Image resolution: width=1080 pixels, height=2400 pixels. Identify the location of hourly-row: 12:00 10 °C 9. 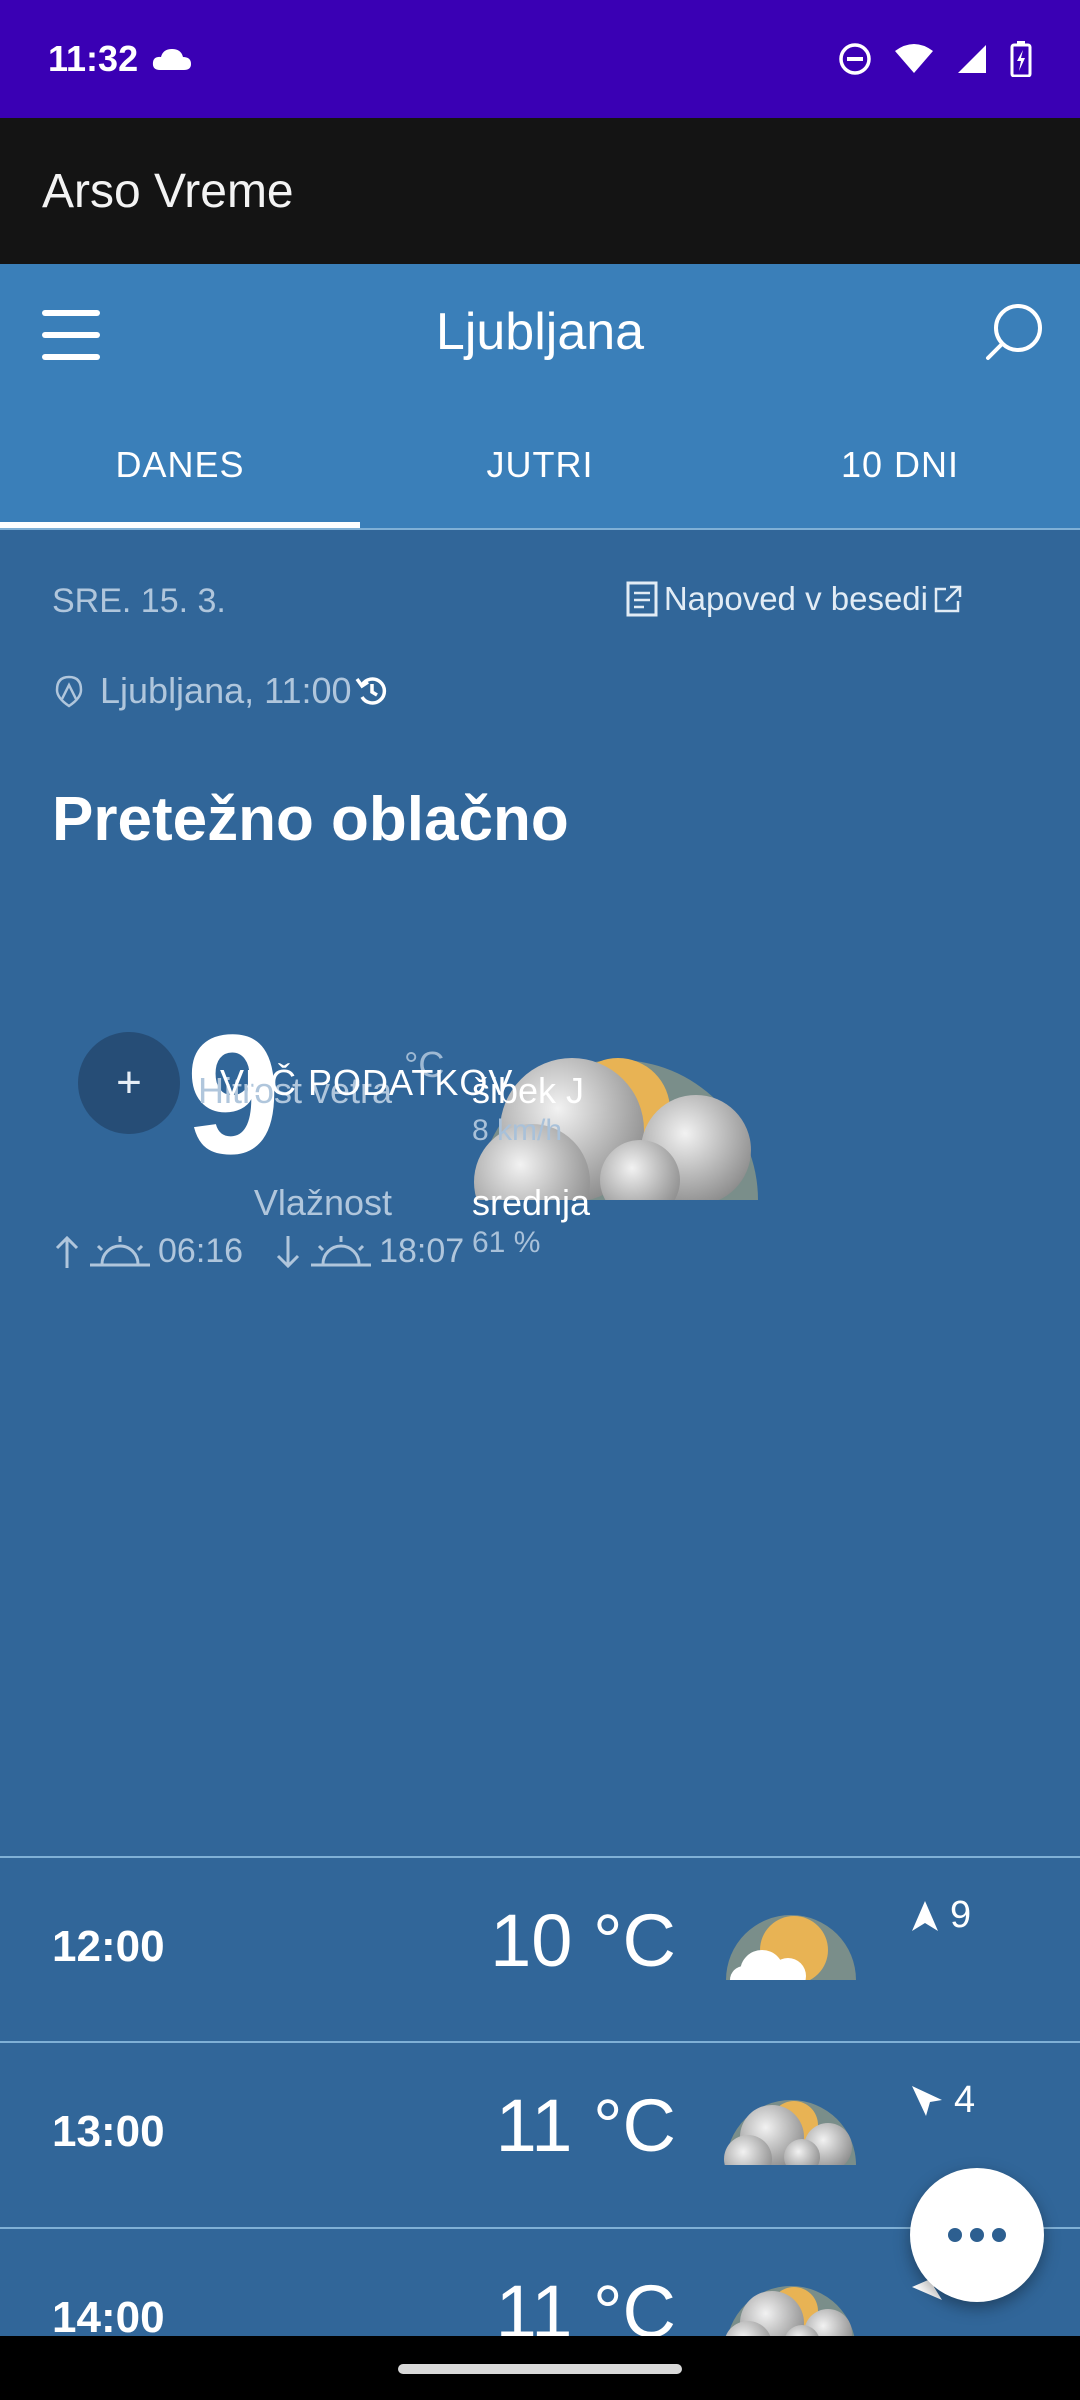
(540, 1950).